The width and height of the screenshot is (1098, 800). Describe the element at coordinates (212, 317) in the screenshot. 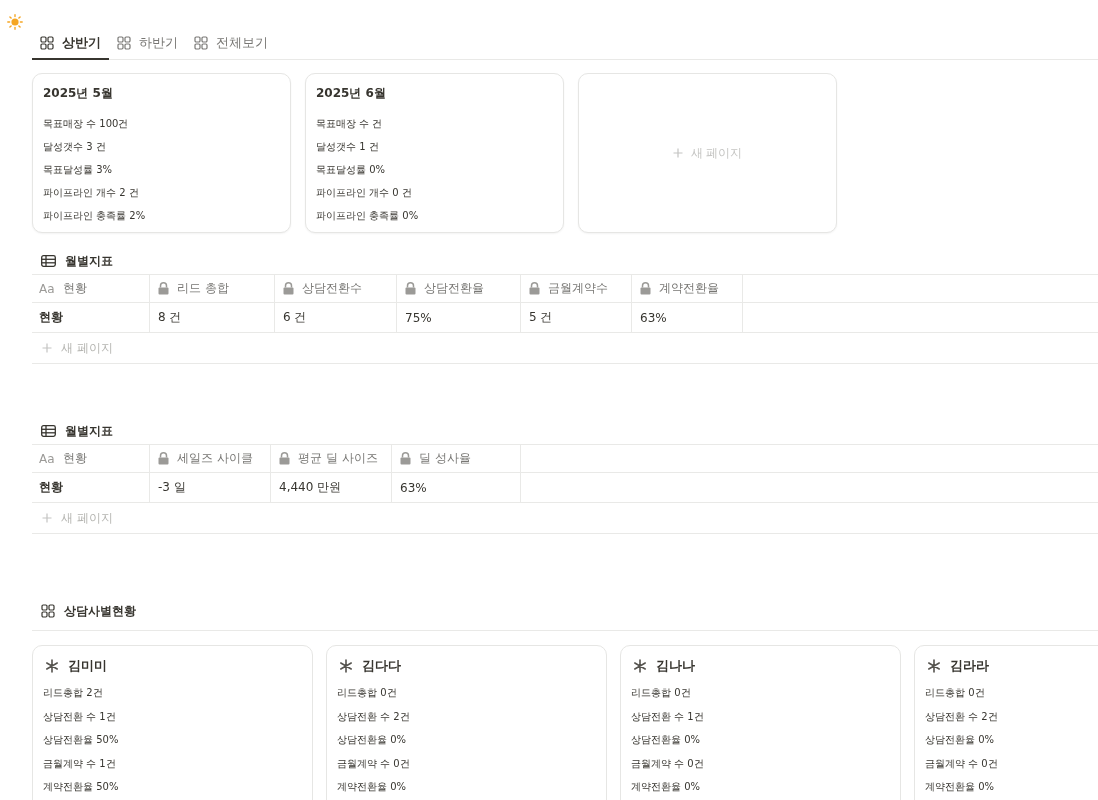

I see `table-cell: 8 건` at that location.